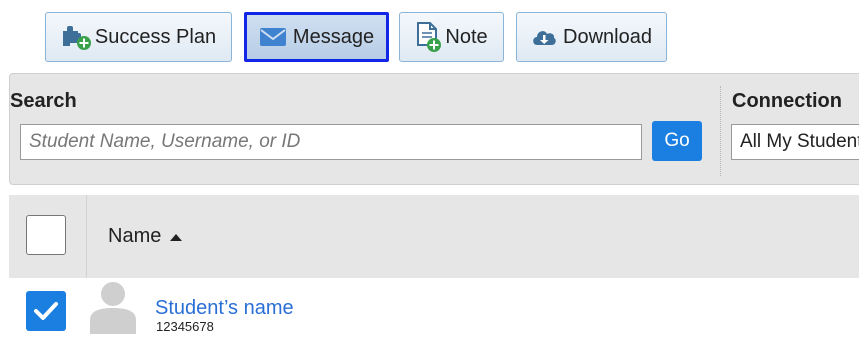 This screenshot has height=345, width=859. I want to click on message-button: Message, so click(316, 37).